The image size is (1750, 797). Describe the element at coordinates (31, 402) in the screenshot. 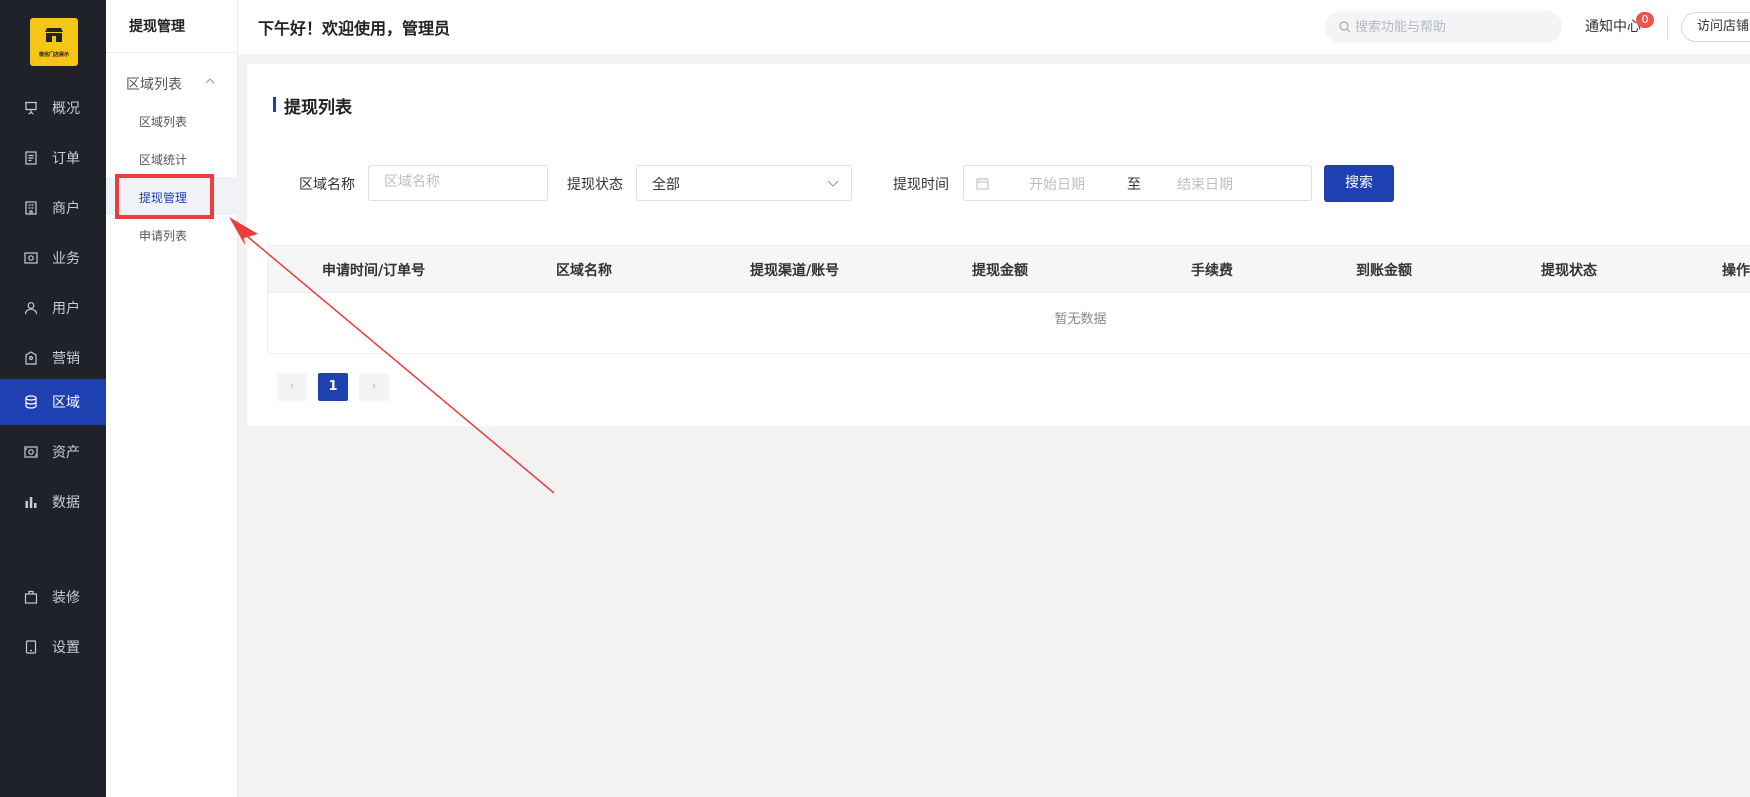

I see `database-icon` at that location.